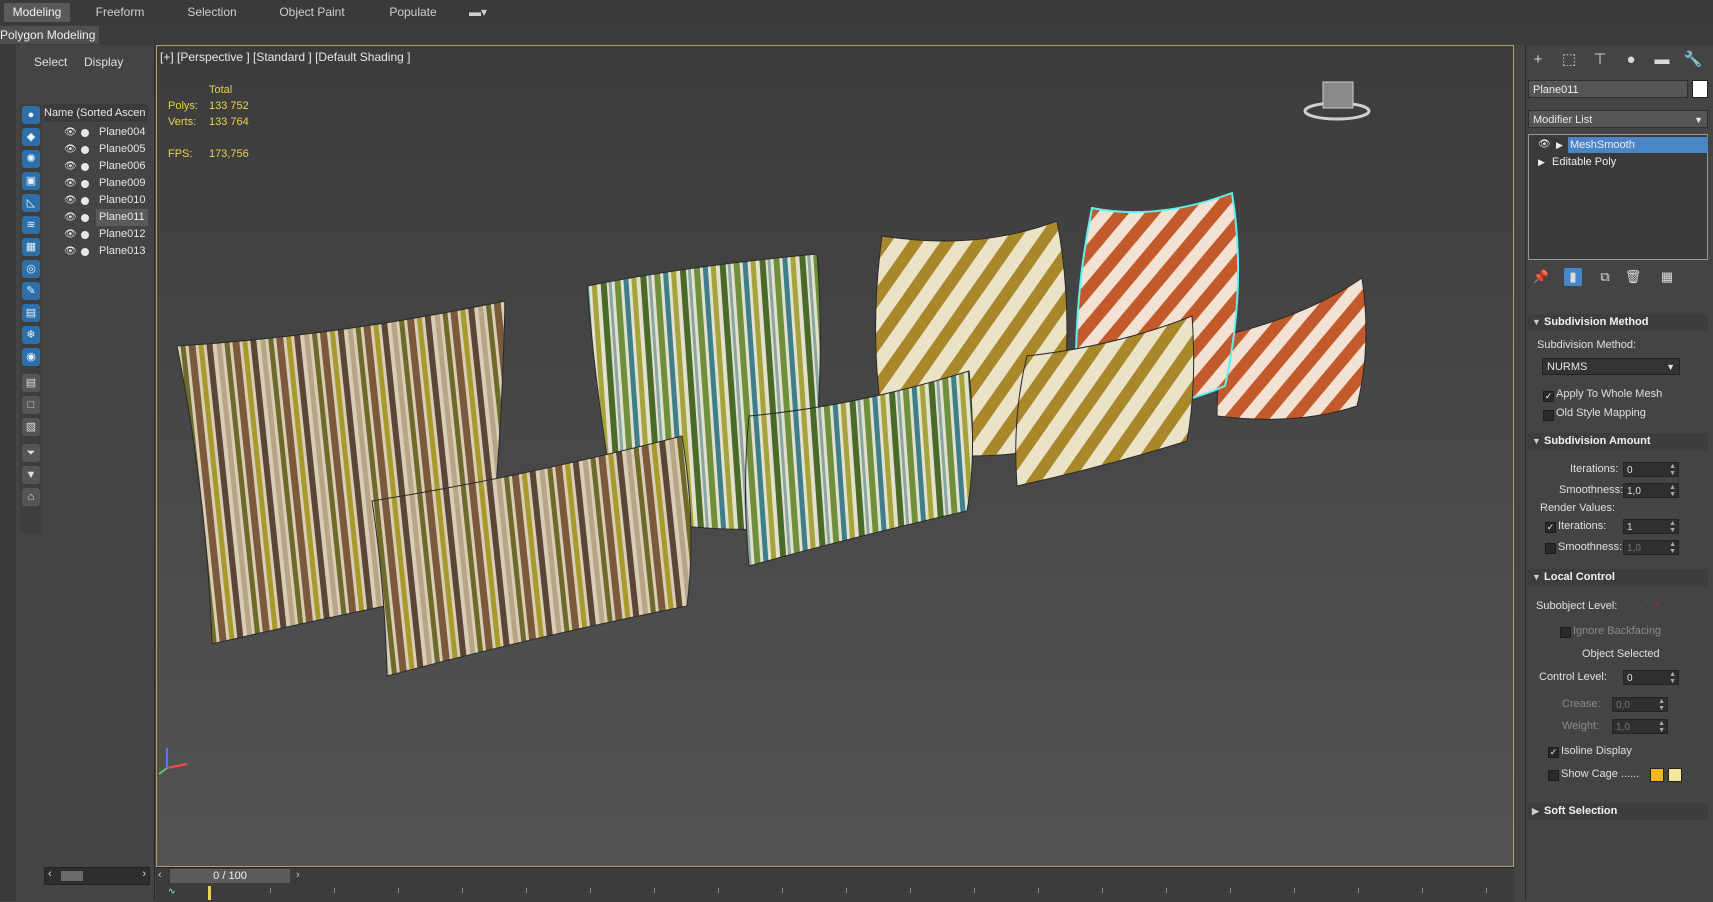 Image resolution: width=1713 pixels, height=902 pixels. I want to click on stack-item-editable-poly: ▶ Editable Poly, so click(1618, 162).